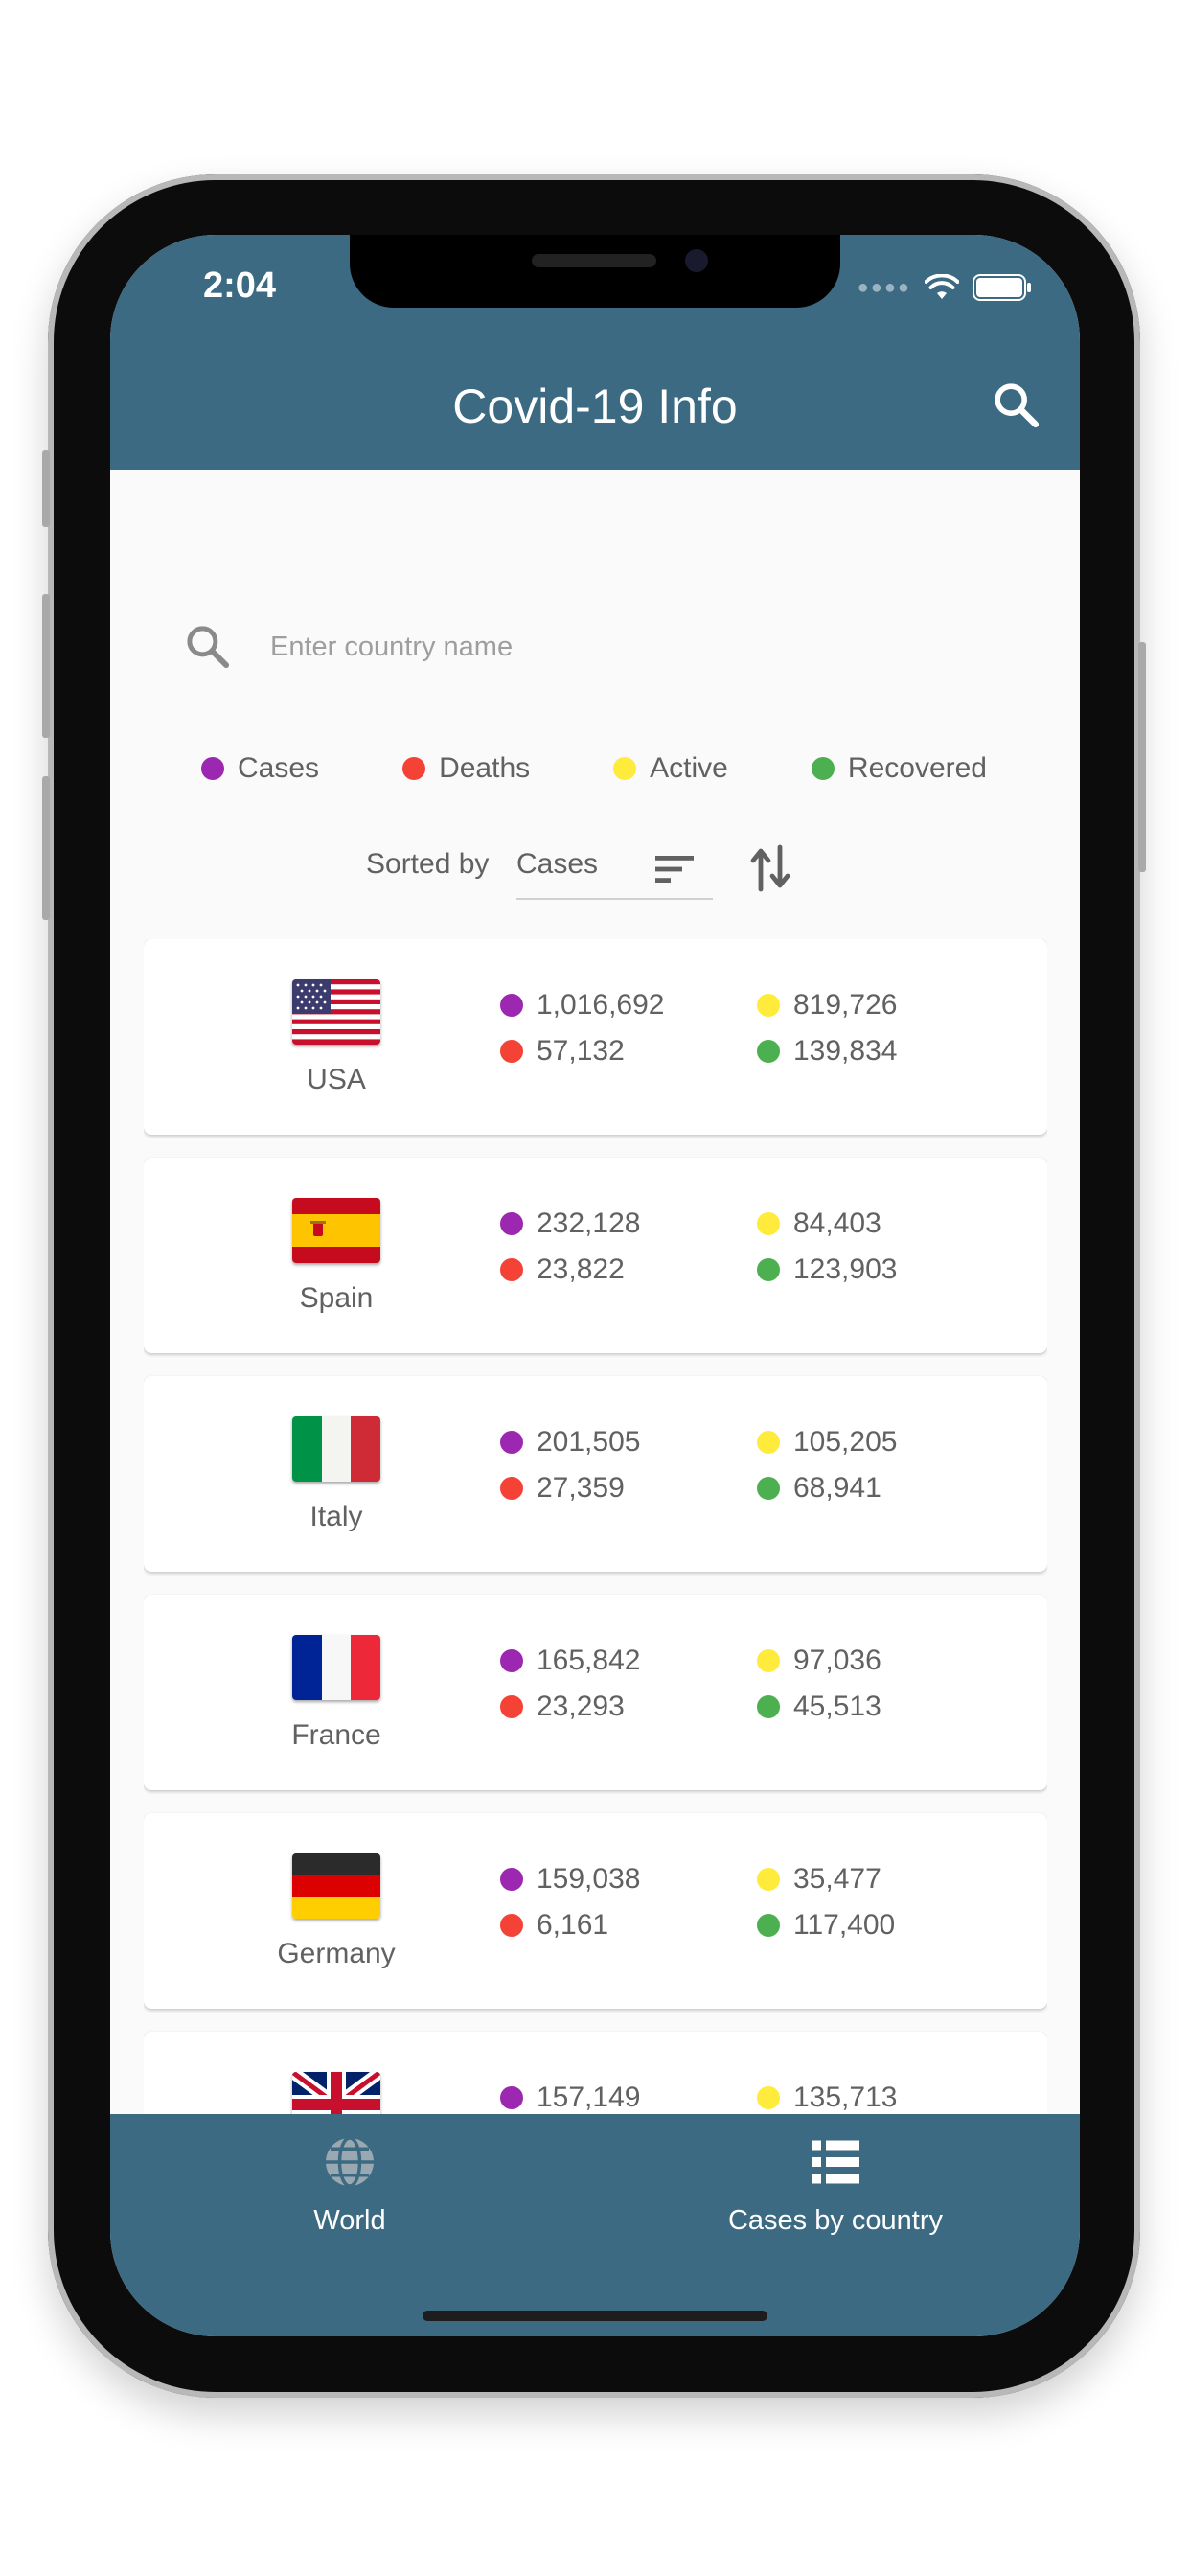  Describe the element at coordinates (770, 868) in the screenshot. I see `swap-vert-icon` at that location.